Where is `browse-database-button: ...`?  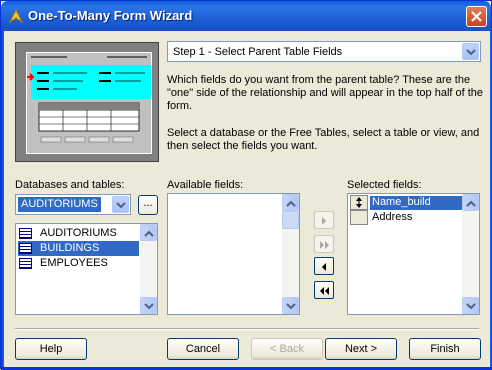
browse-database-button: ... is located at coordinates (148, 205).